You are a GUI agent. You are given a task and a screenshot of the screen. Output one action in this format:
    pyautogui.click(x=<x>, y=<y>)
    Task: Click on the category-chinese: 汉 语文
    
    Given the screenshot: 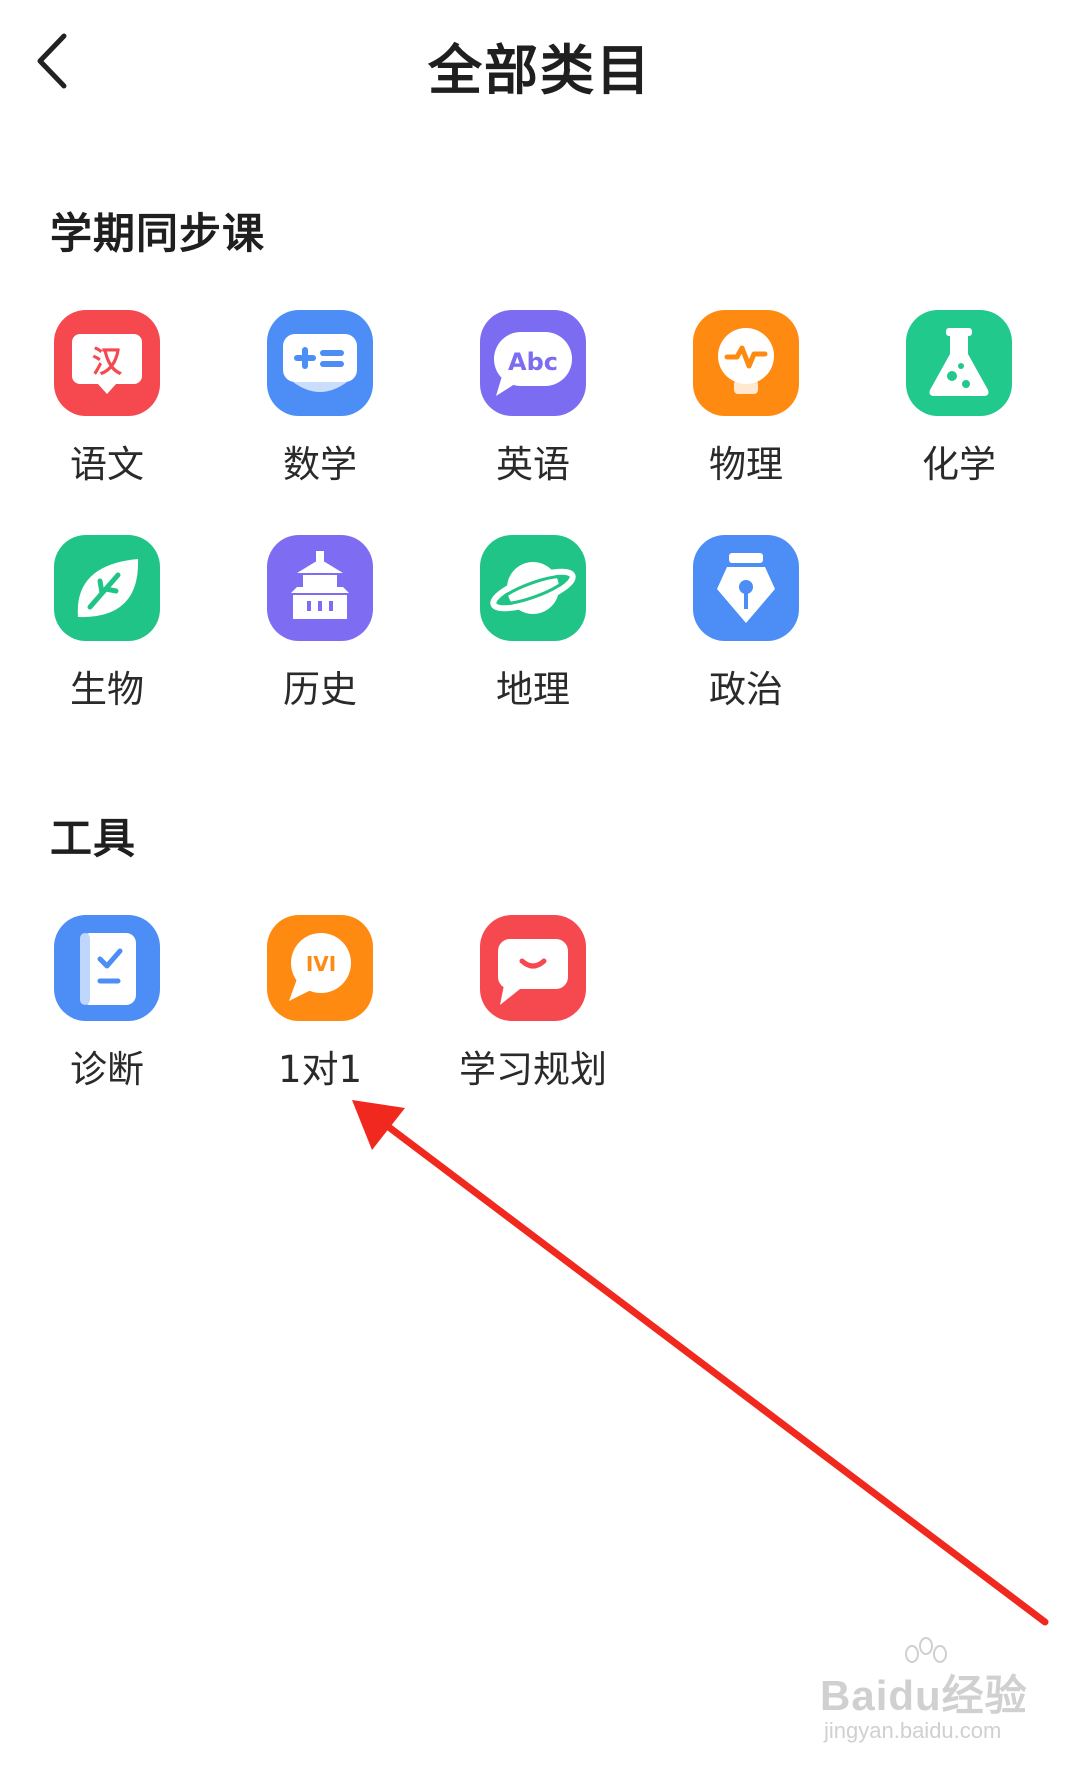 What is the action you would take?
    pyautogui.click(x=107, y=405)
    